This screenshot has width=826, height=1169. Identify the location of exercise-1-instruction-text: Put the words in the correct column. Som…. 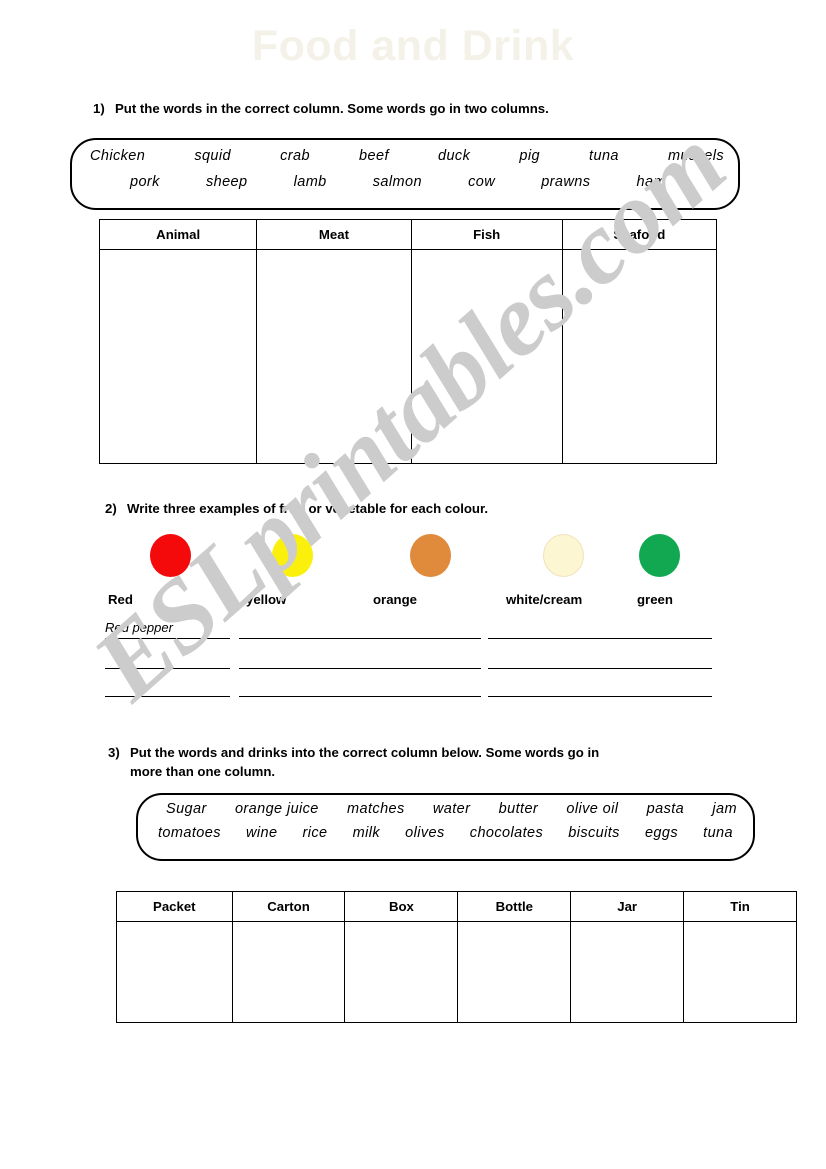
(332, 108).